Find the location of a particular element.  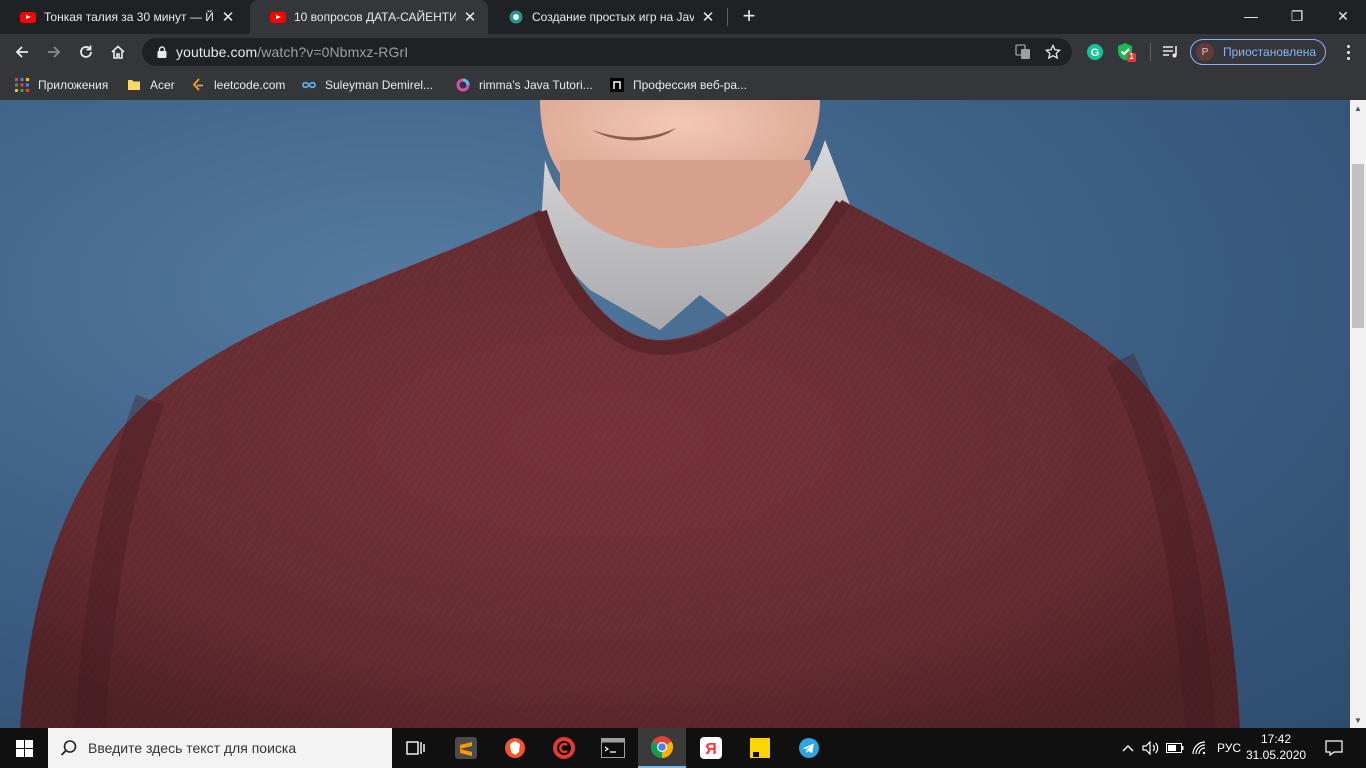

close-window-button: ✕ is located at coordinates (1343, 16).